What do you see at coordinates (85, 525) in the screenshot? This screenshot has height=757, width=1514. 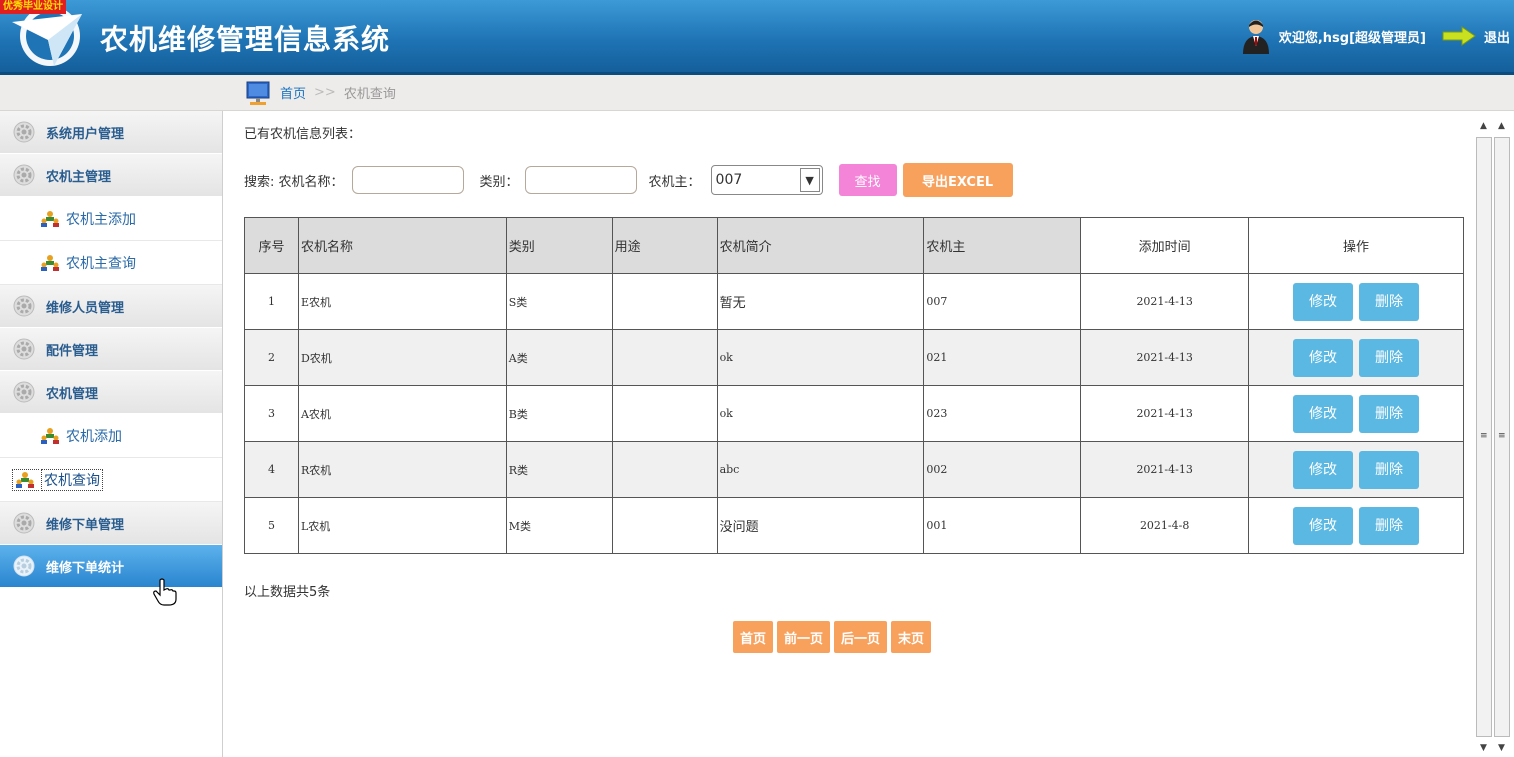 I see `sidebar-group-label: 维修下单管理` at bounding box center [85, 525].